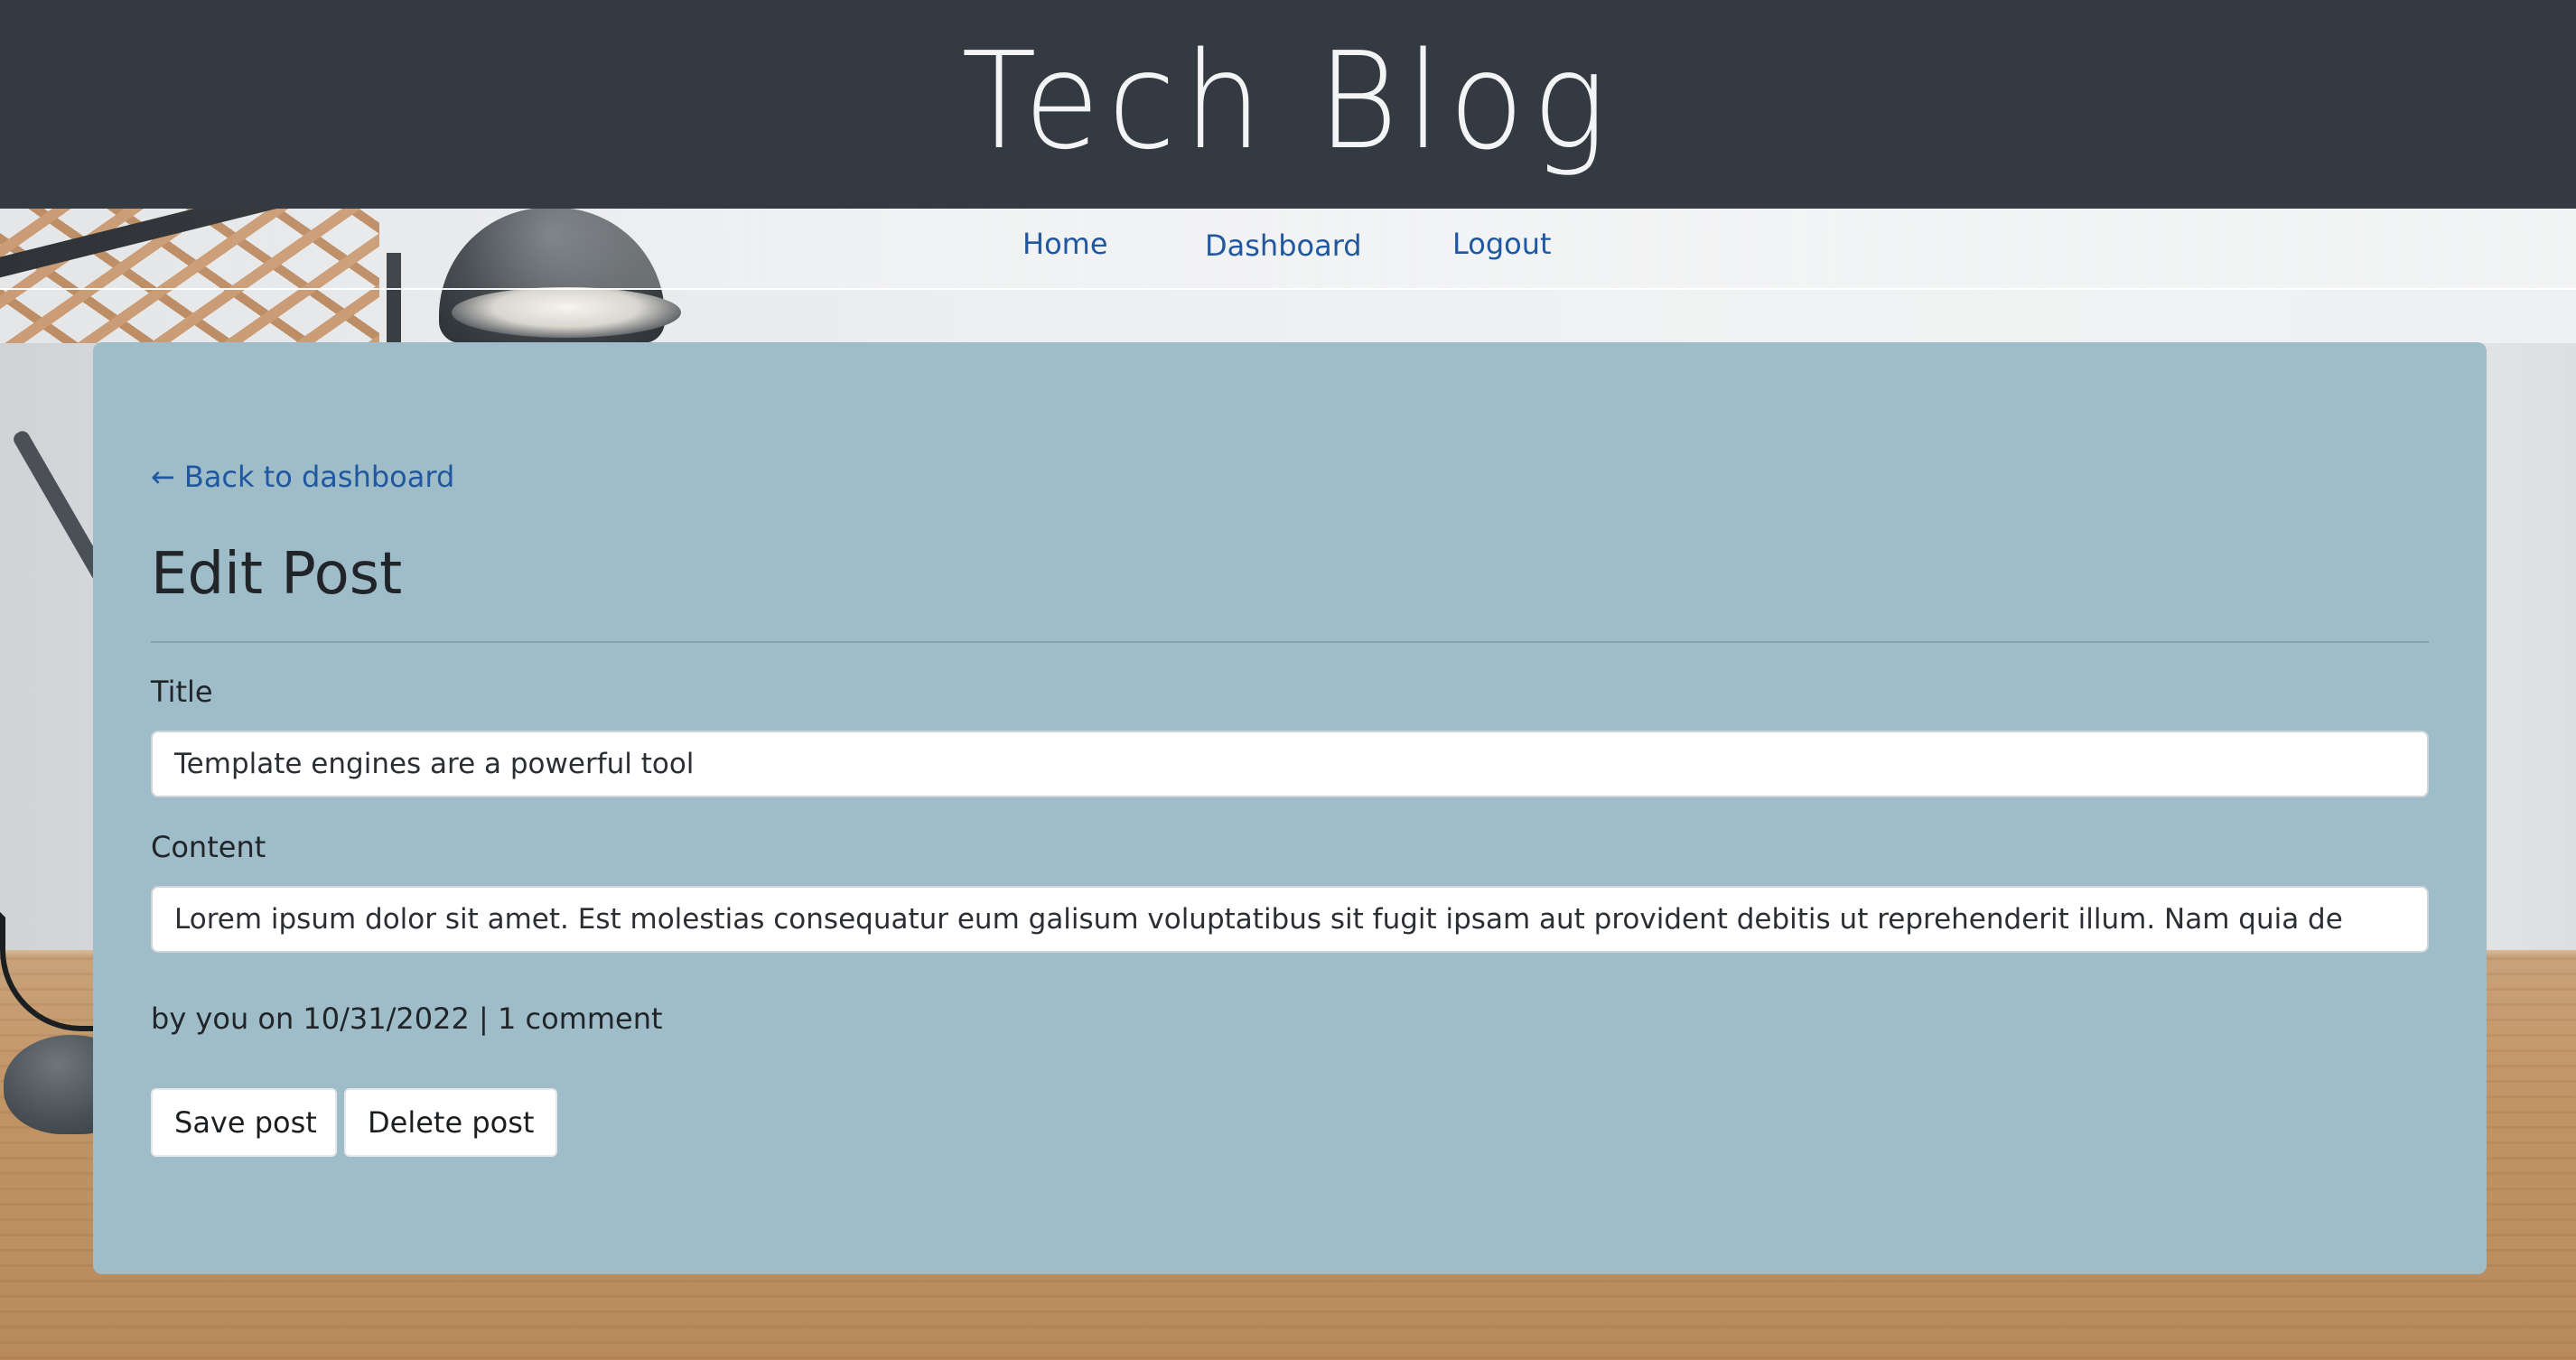 The width and height of the screenshot is (2576, 1360). I want to click on back-to-dashboard-link: ← Back to dashboard, so click(302, 477).